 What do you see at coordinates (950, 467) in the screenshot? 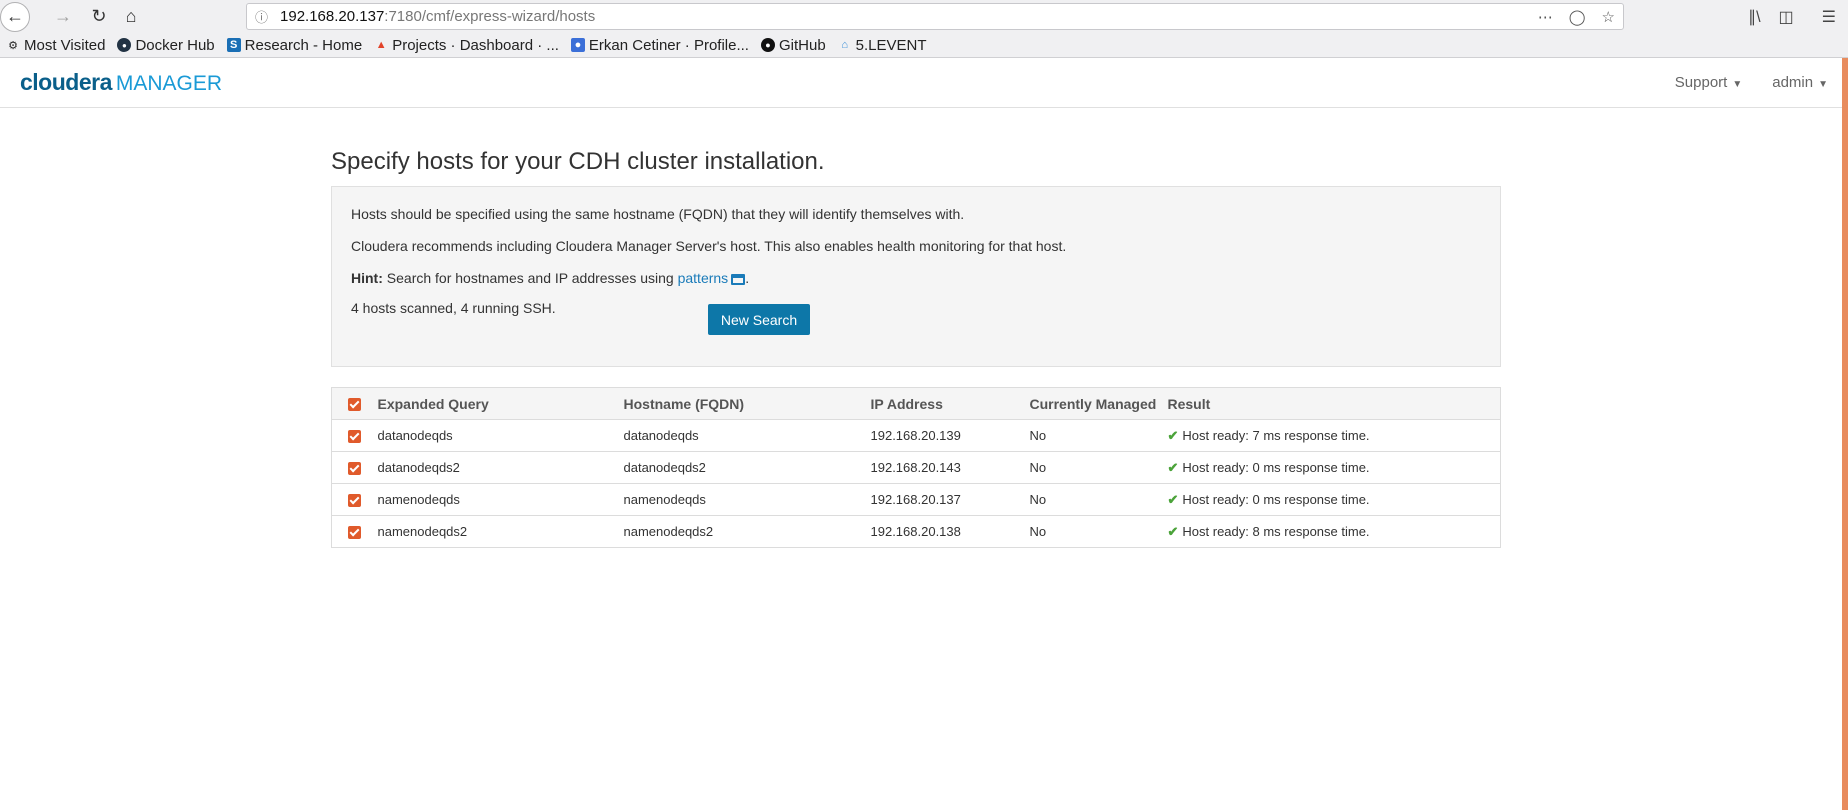
I see `cell-ip: 192.168.20.143` at bounding box center [950, 467].